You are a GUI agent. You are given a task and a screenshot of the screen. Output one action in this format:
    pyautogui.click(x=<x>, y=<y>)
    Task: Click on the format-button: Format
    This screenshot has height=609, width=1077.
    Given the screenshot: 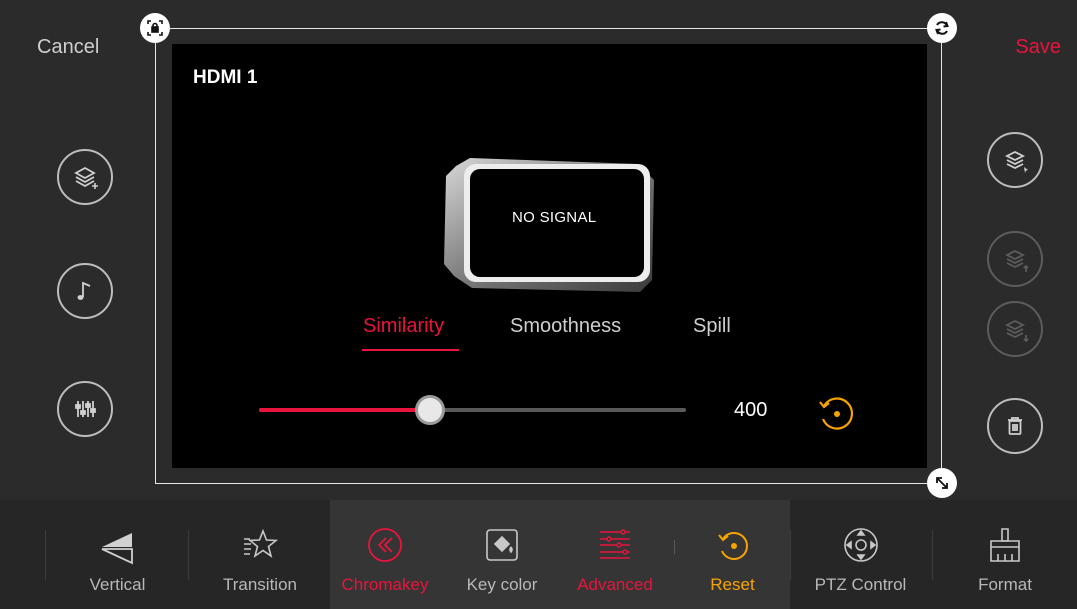 What is the action you would take?
    pyautogui.click(x=1005, y=554)
    